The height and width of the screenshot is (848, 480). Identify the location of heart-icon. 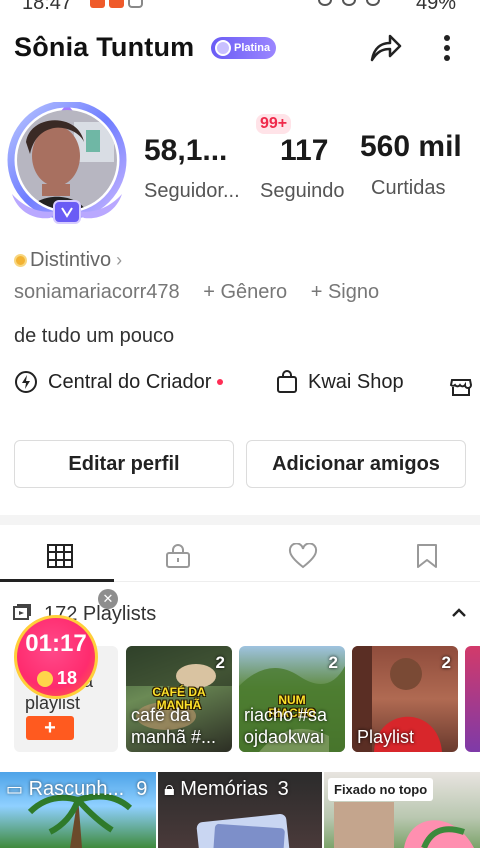
(303, 556).